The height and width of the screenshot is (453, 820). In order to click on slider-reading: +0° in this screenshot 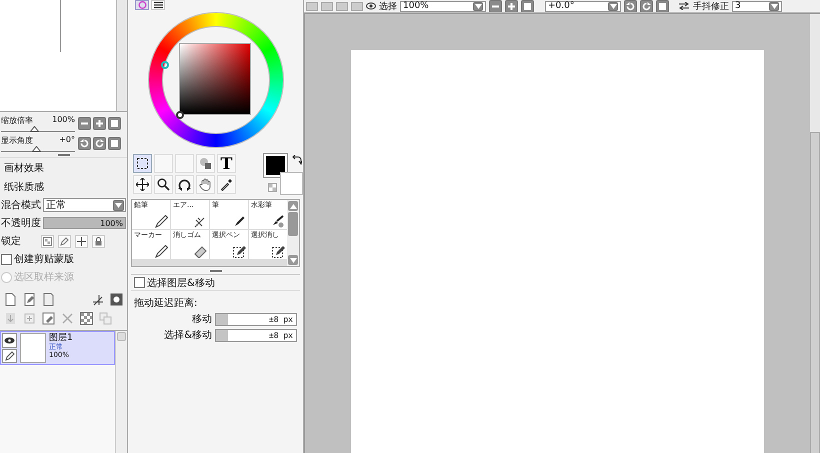, I will do `click(67, 140)`.